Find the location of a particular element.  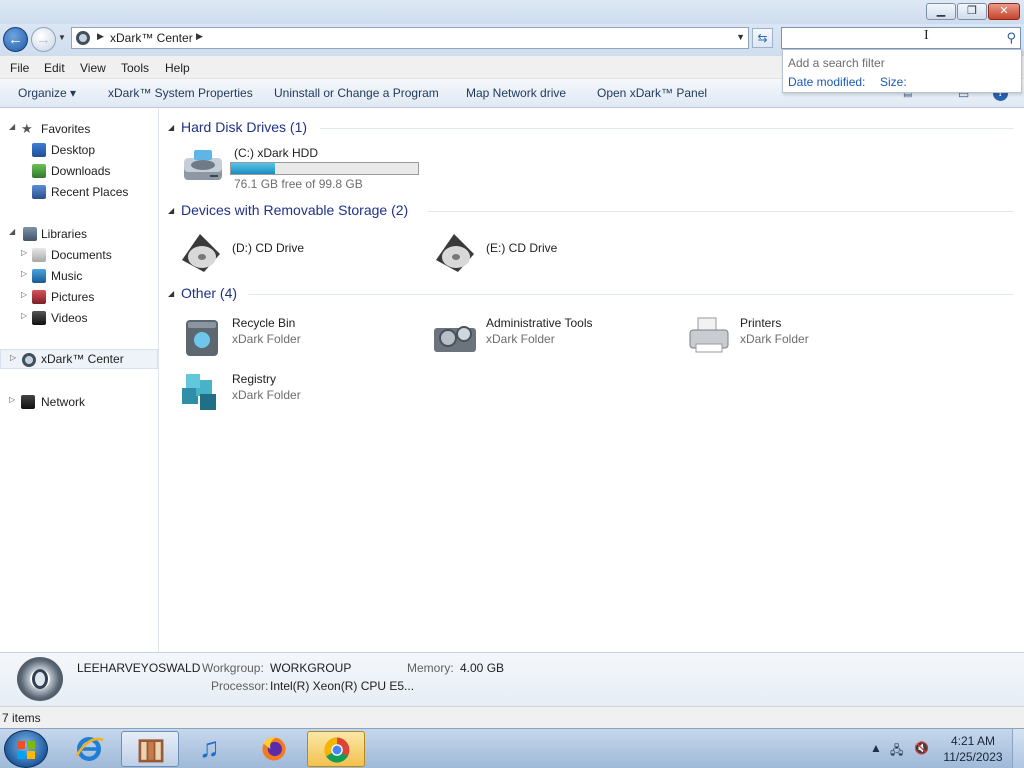

show-desktop-button is located at coordinates (1018, 748).